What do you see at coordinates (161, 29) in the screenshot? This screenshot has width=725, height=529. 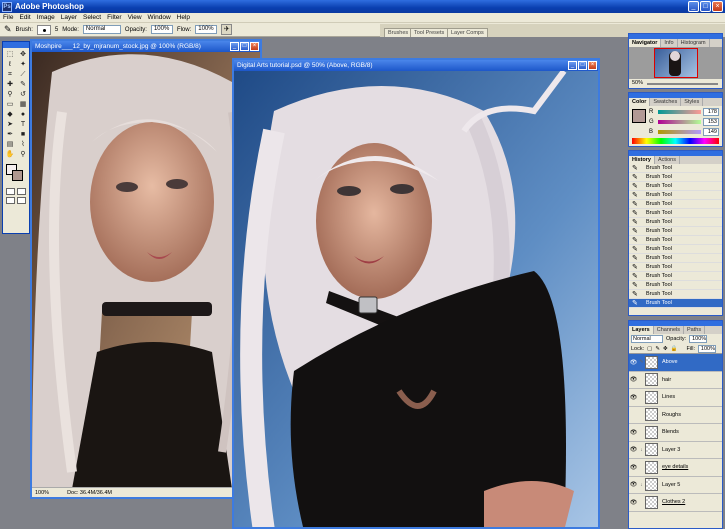 I see `opacity-field: 100%` at bounding box center [161, 29].